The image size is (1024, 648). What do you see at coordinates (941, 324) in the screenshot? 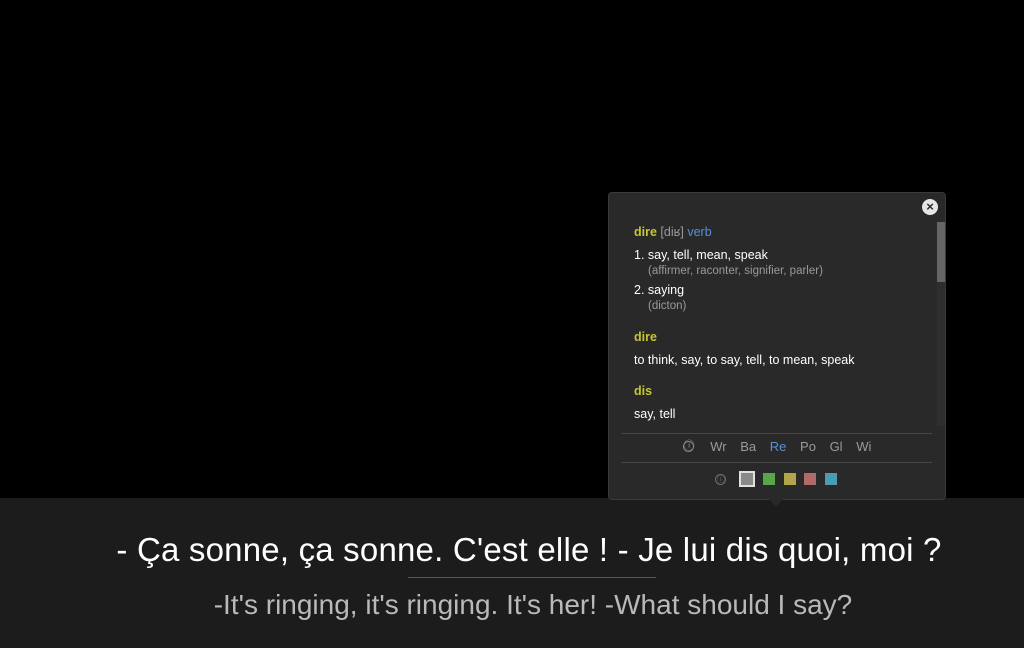
I see `scrollbar` at bounding box center [941, 324].